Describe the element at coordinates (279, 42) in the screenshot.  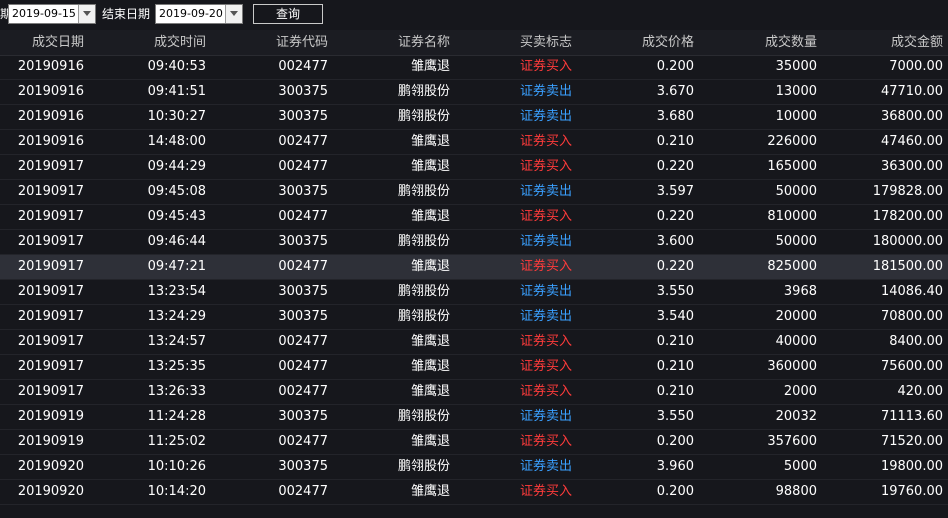
I see `column-header-security-code: 证券代码` at that location.